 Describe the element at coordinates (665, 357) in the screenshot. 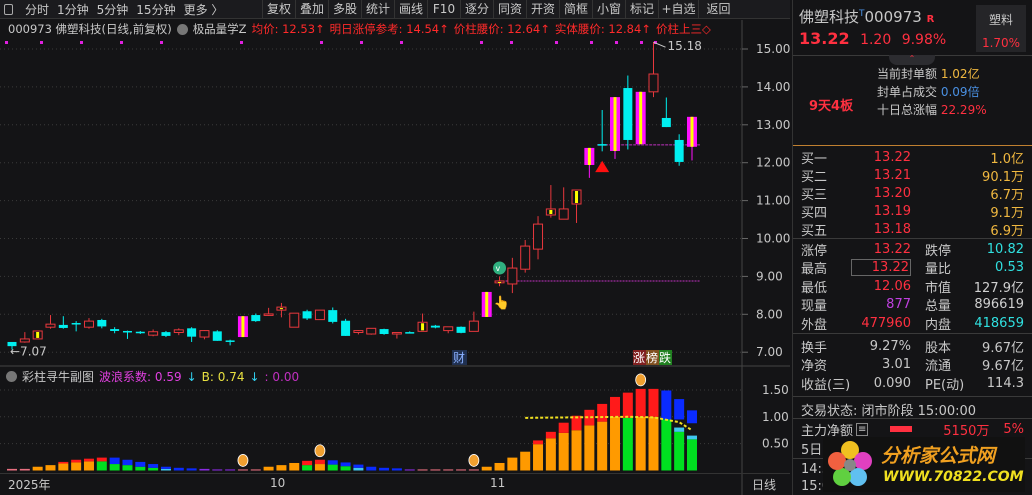

I see `tag-label: 跌` at that location.